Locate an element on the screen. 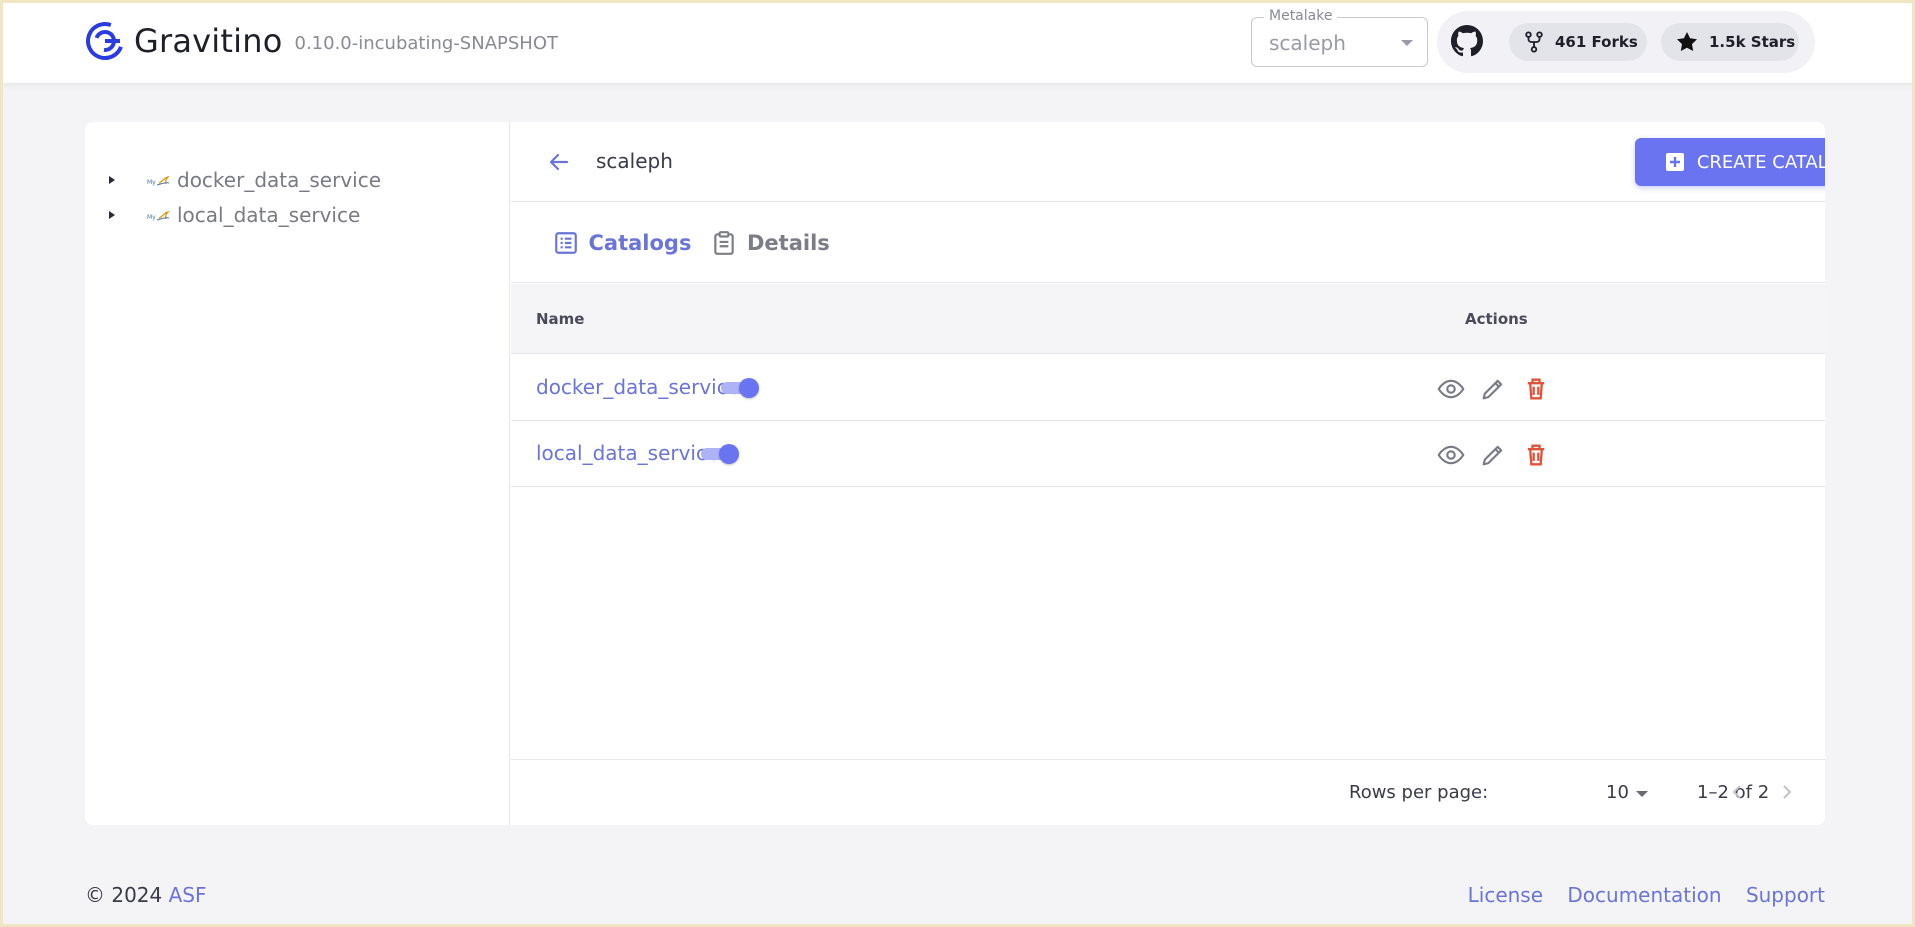 This screenshot has width=1915, height=927. column-header-actions: Actions is located at coordinates (1496, 319).